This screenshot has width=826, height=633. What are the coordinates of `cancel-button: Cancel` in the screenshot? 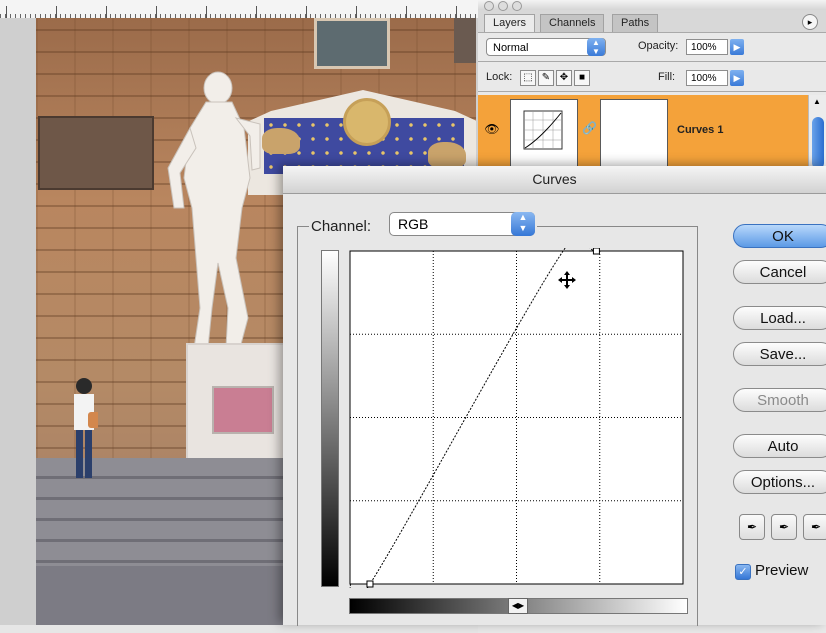 It's located at (779, 272).